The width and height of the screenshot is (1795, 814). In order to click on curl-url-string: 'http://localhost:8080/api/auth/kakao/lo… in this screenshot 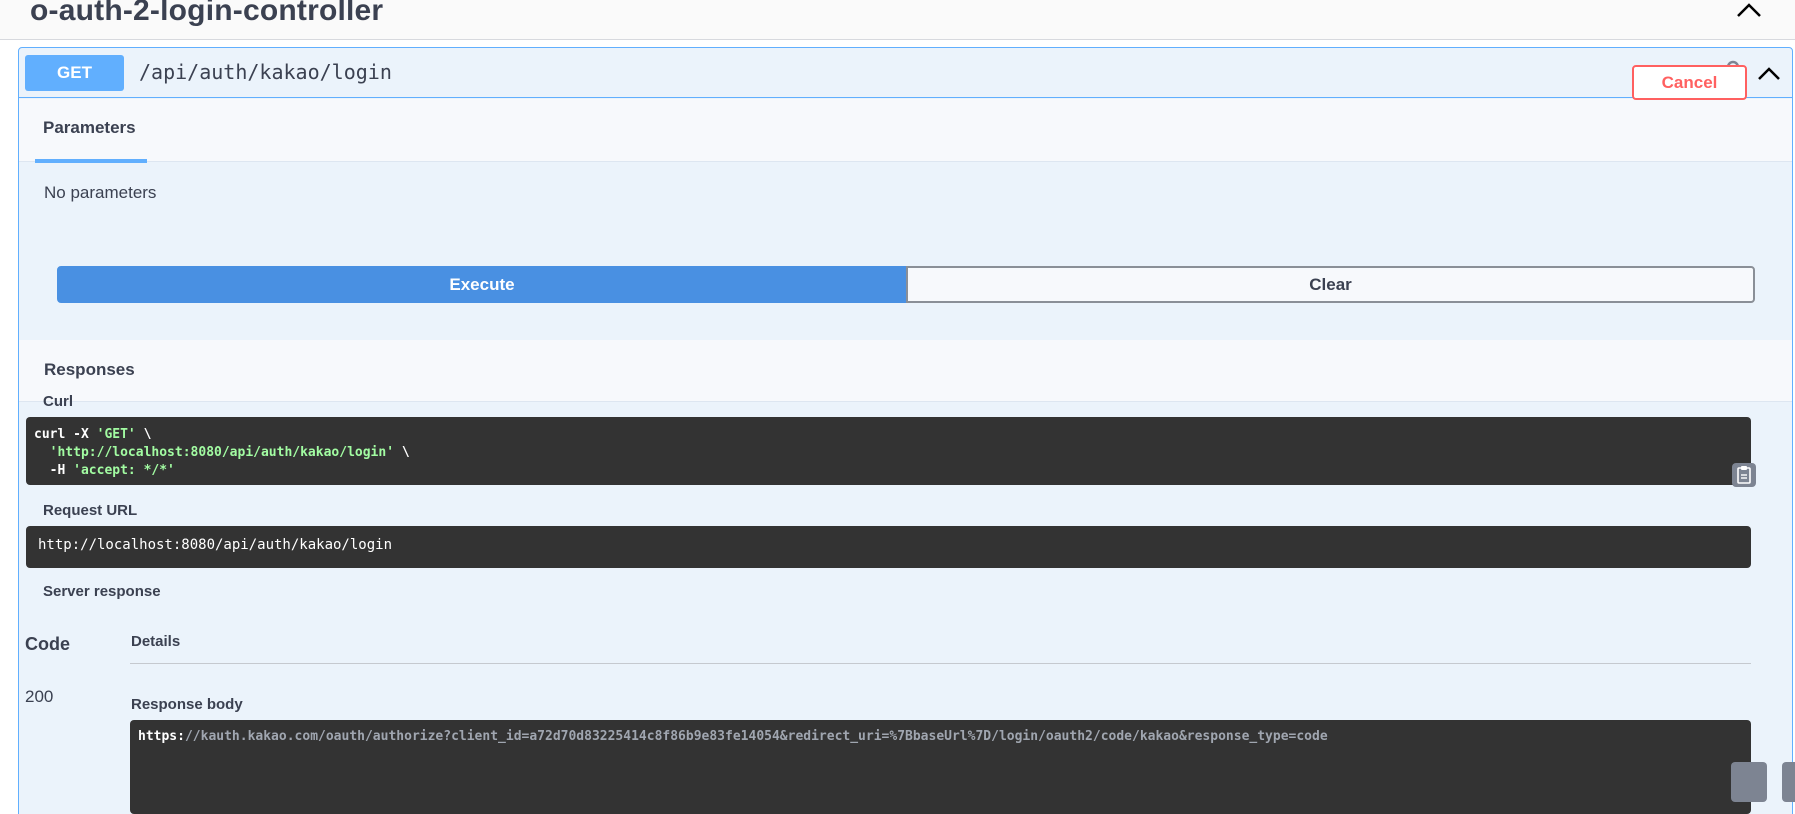, I will do `click(222, 452)`.